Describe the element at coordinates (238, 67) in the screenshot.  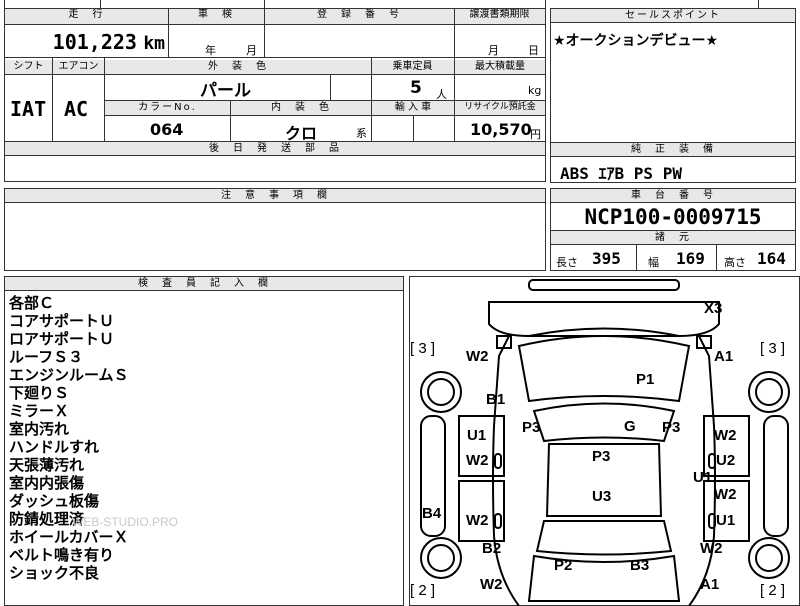
I see `exterior-color-header: 外 装 色` at that location.